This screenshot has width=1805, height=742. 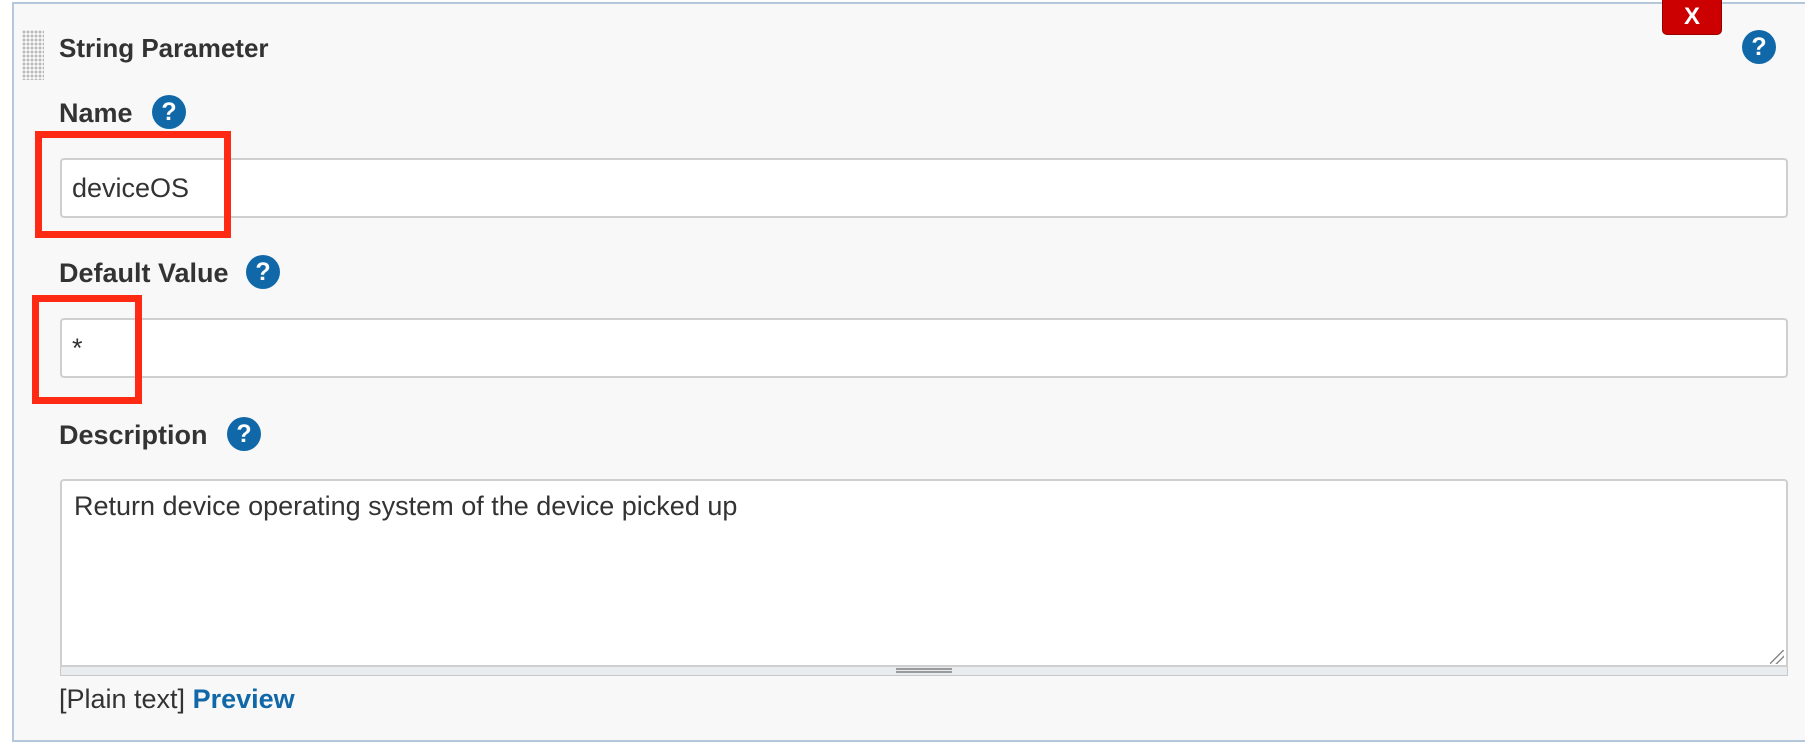 What do you see at coordinates (33, 55) in the screenshot?
I see `drag-handle-icon` at bounding box center [33, 55].